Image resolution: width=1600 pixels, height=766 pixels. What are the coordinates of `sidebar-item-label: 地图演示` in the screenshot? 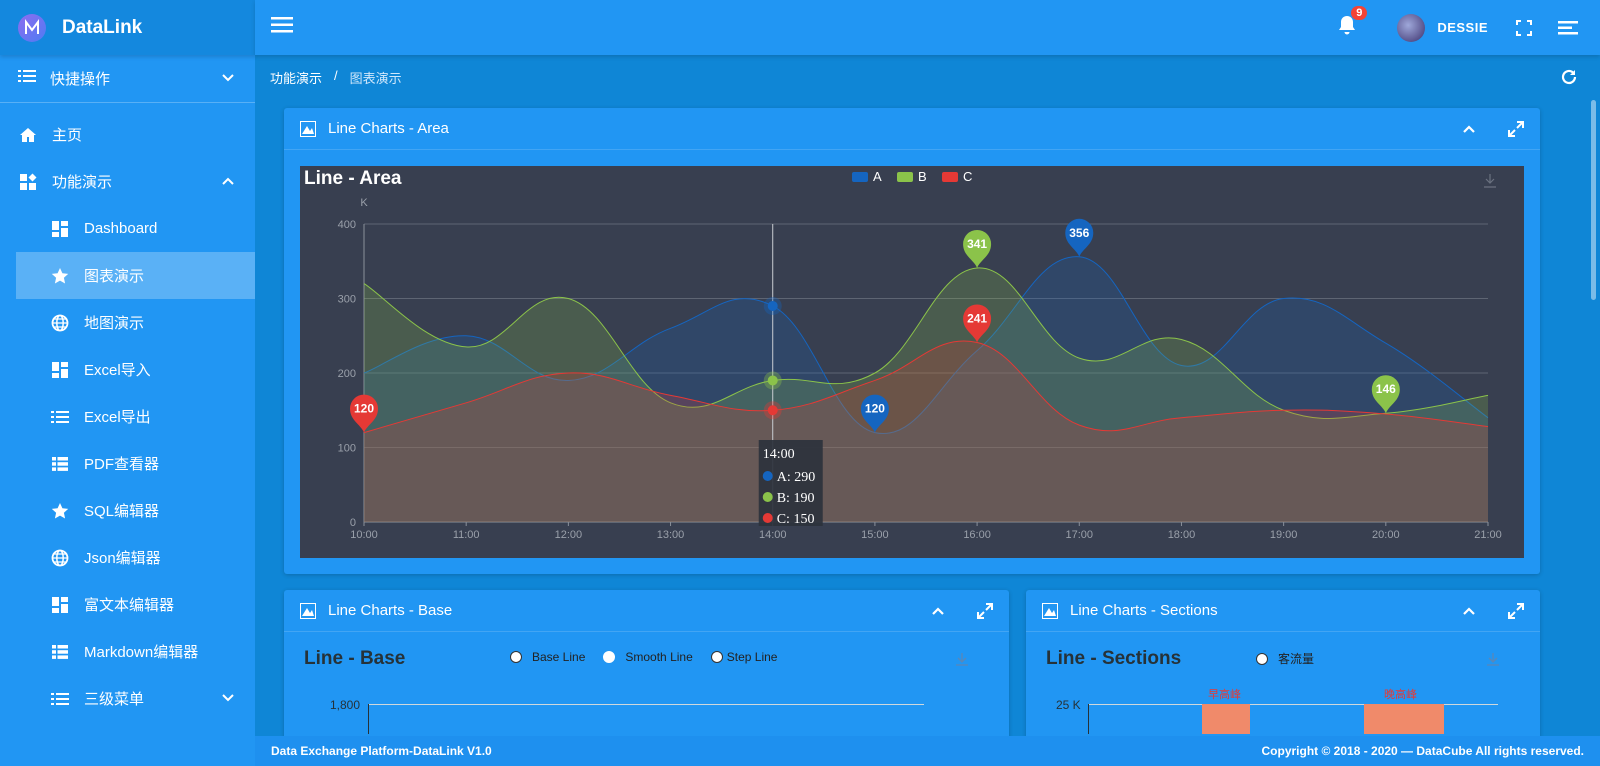 It's located at (114, 323).